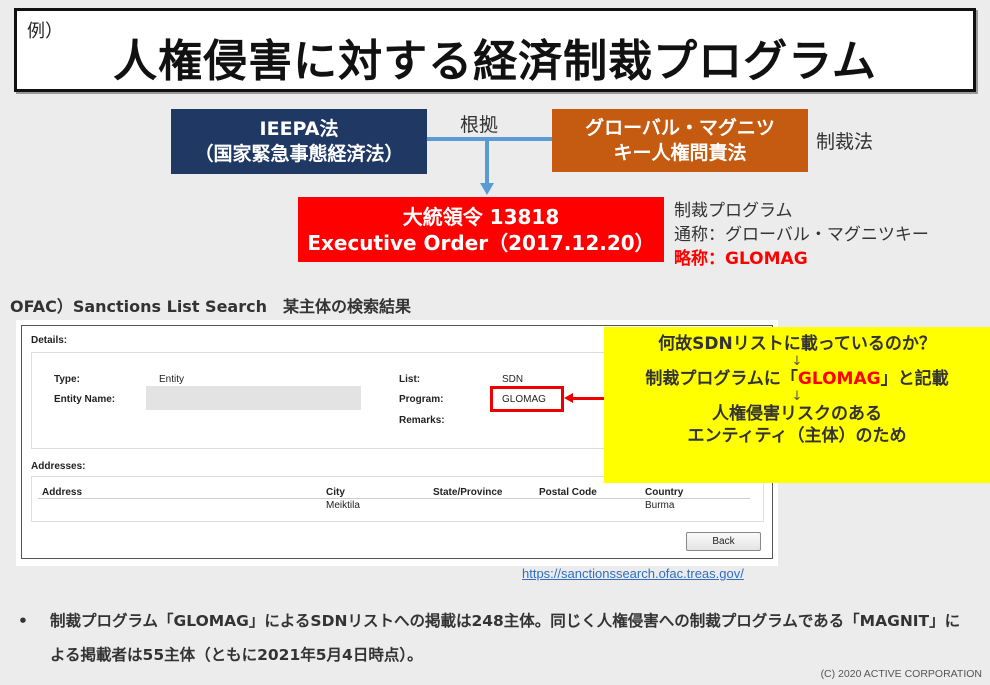 This screenshot has width=990, height=685. Describe the element at coordinates (513, 379) in the screenshot. I see `list-value: SDN` at that location.